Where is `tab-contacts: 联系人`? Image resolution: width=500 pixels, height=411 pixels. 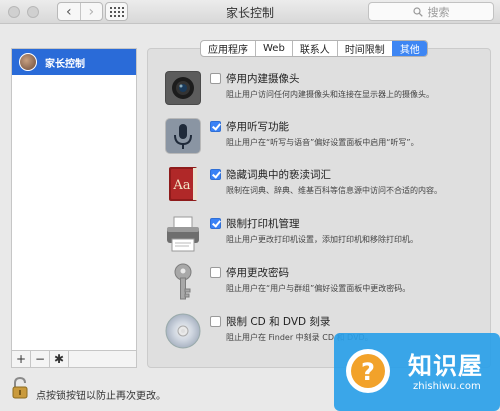 tab-contacts: 联系人 is located at coordinates (314, 48).